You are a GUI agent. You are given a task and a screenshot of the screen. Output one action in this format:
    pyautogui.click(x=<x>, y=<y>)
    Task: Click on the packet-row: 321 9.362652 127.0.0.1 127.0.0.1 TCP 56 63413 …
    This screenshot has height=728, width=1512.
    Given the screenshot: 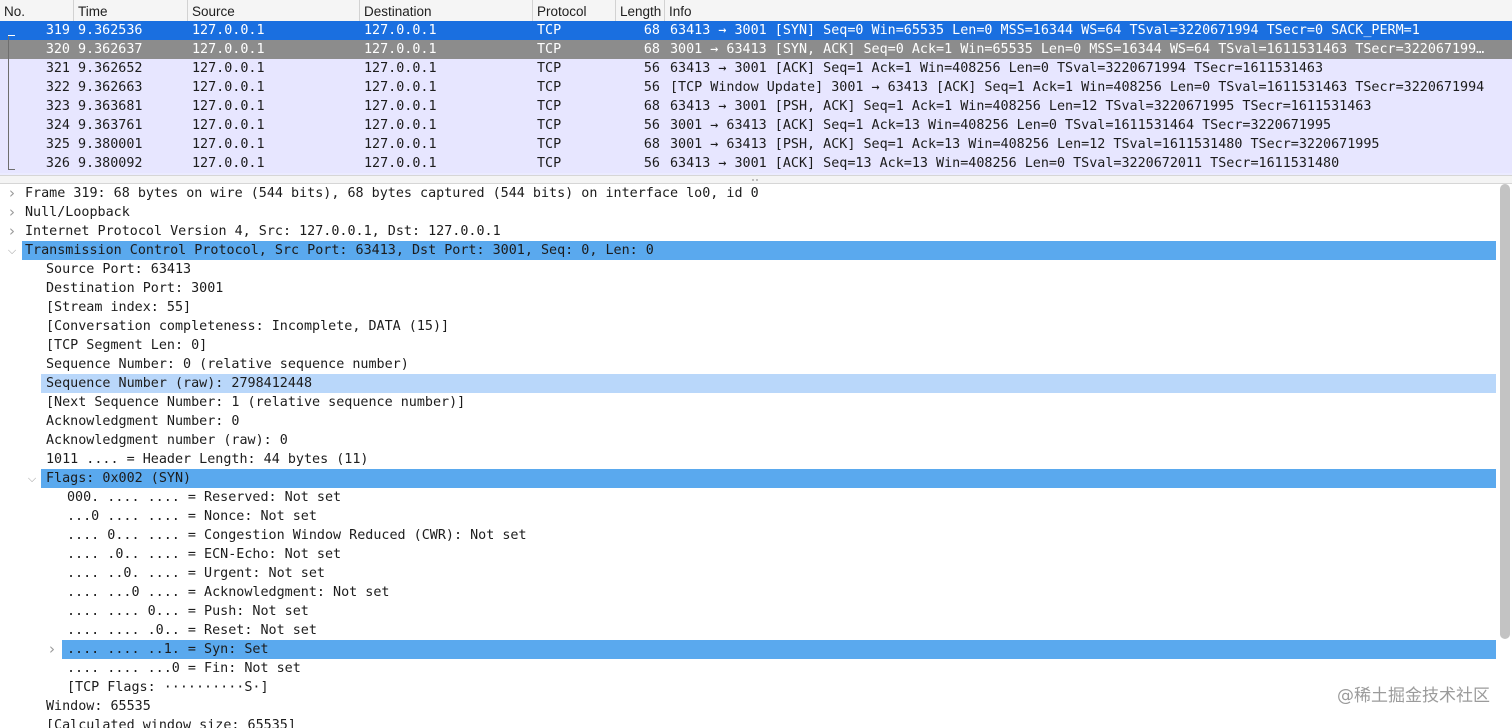 What is the action you would take?
    pyautogui.click(x=756, y=68)
    